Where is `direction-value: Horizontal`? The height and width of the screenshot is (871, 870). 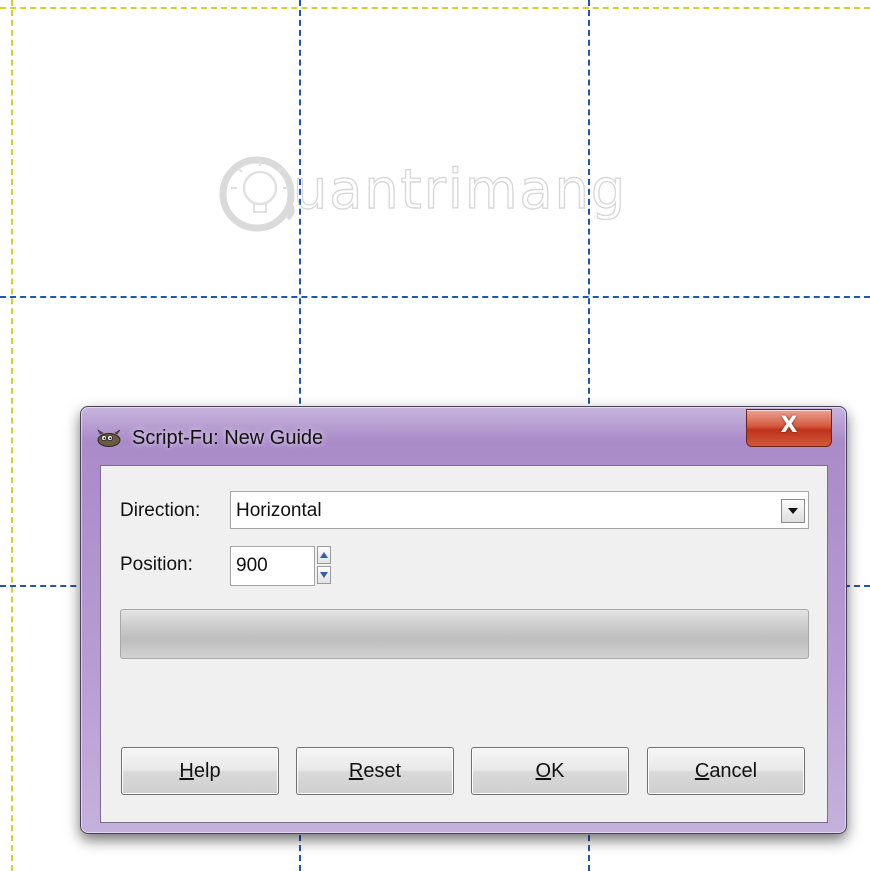 direction-value: Horizontal is located at coordinates (279, 510).